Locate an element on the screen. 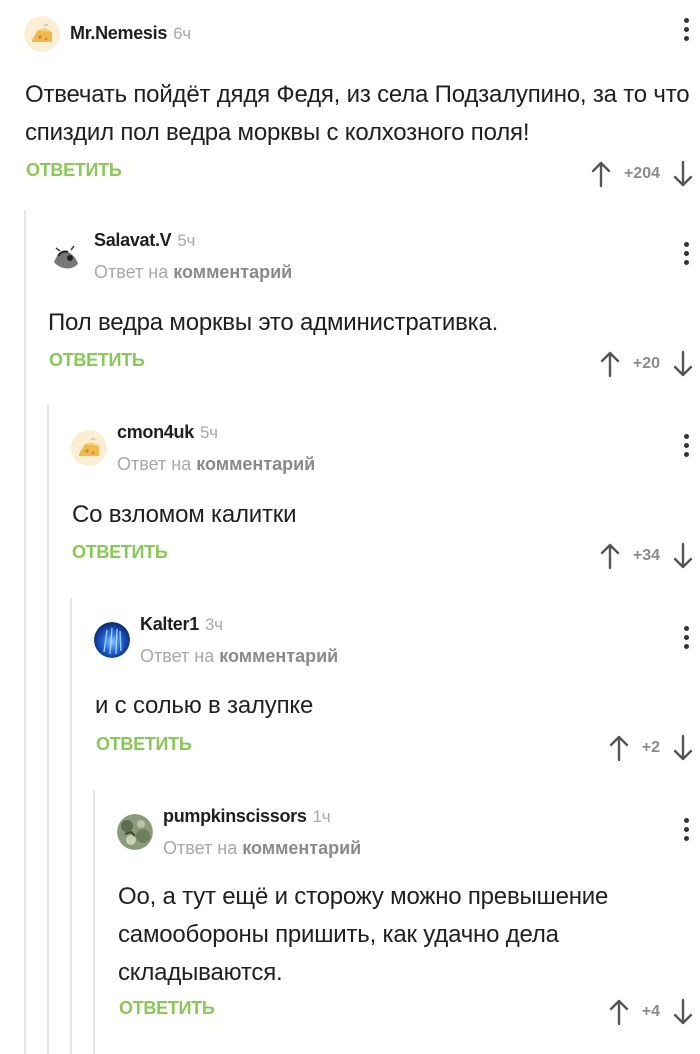 The width and height of the screenshot is (700, 1054). comment-text: Со взломом калитки is located at coordinates (184, 514).